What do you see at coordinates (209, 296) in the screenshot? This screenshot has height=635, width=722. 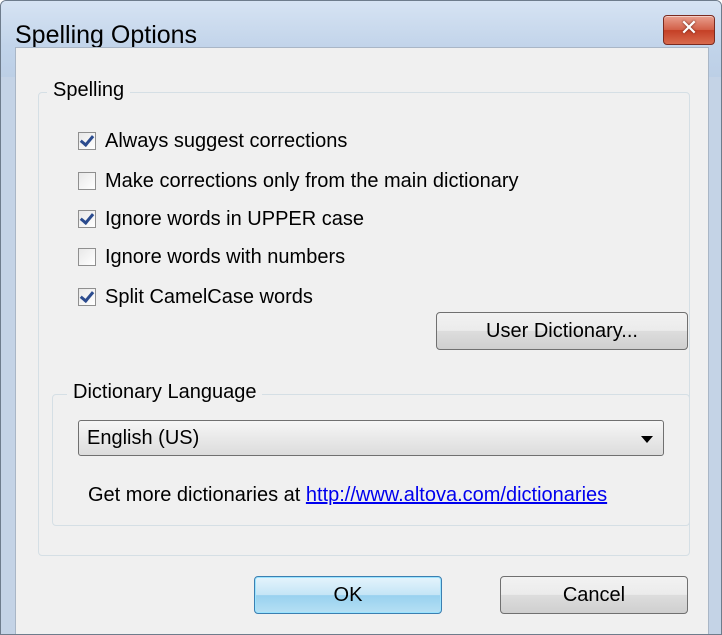 I see `option-label: Split CamelCase words` at bounding box center [209, 296].